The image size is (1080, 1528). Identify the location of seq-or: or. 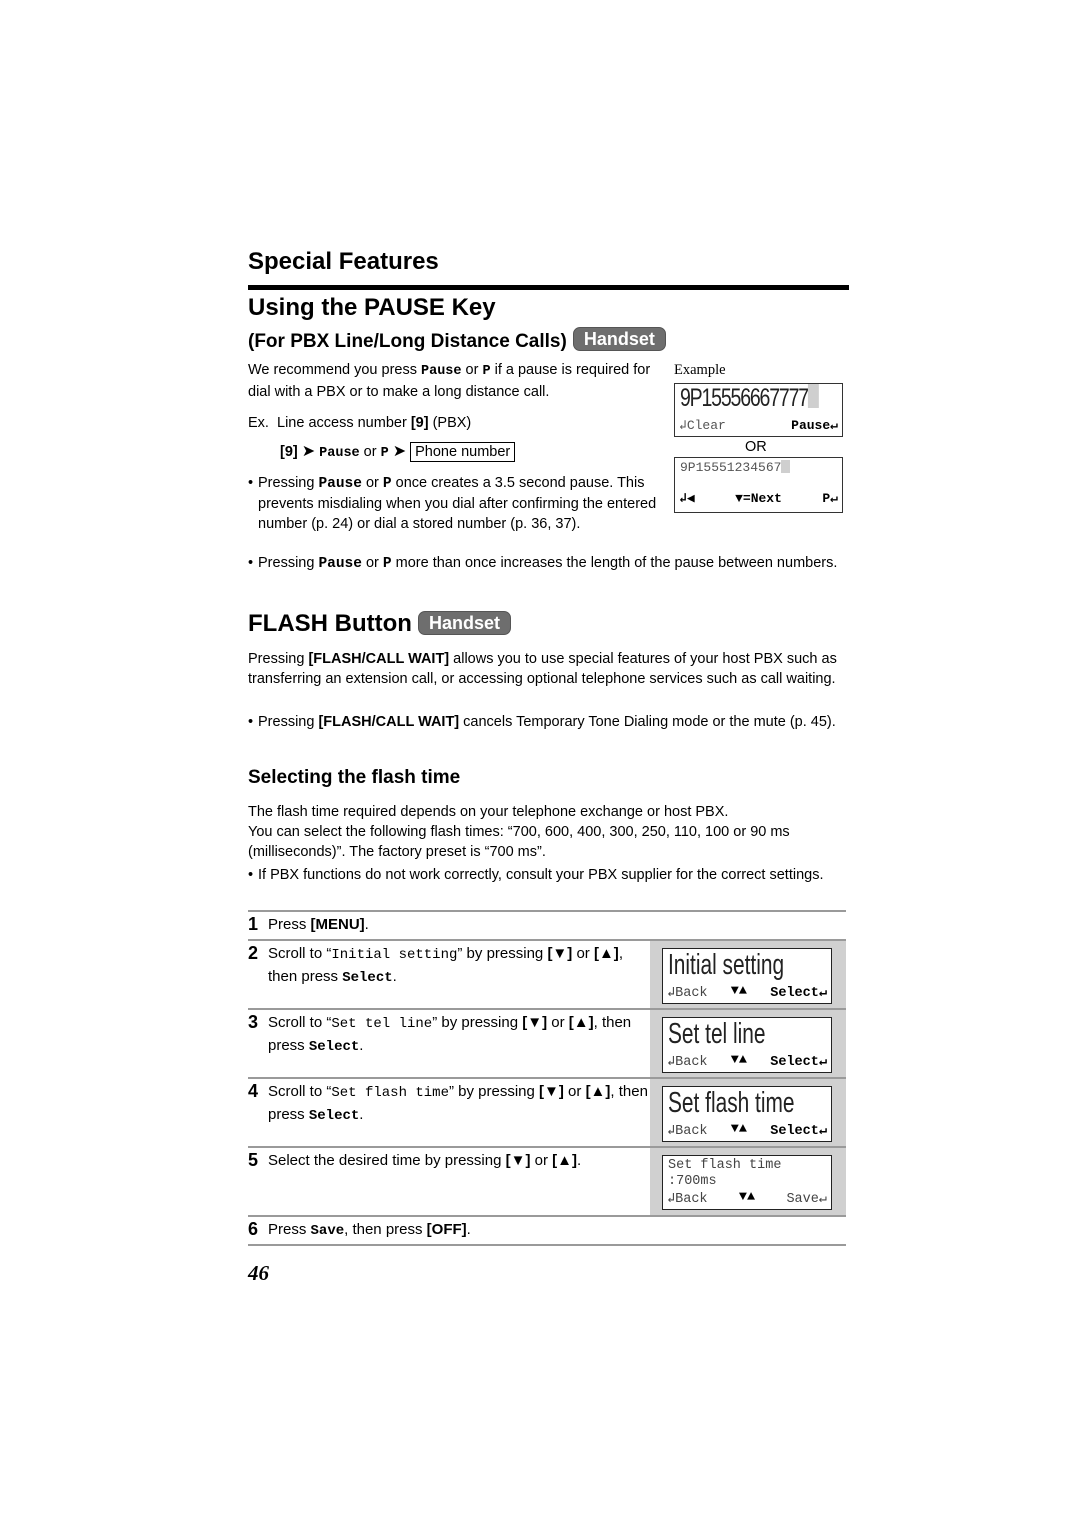
(370, 452).